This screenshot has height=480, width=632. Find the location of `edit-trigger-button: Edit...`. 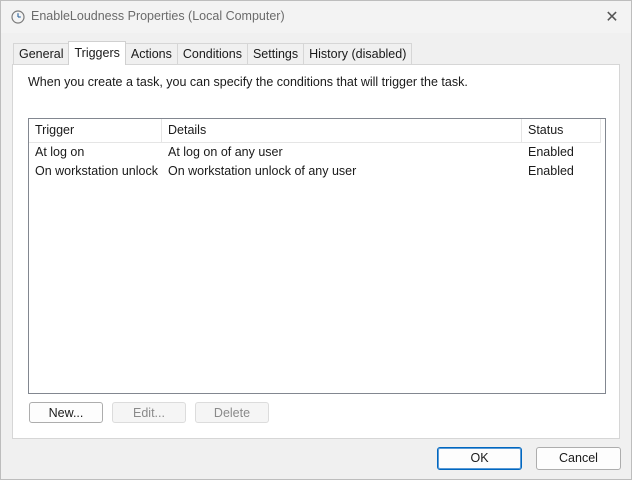

edit-trigger-button: Edit... is located at coordinates (149, 412).